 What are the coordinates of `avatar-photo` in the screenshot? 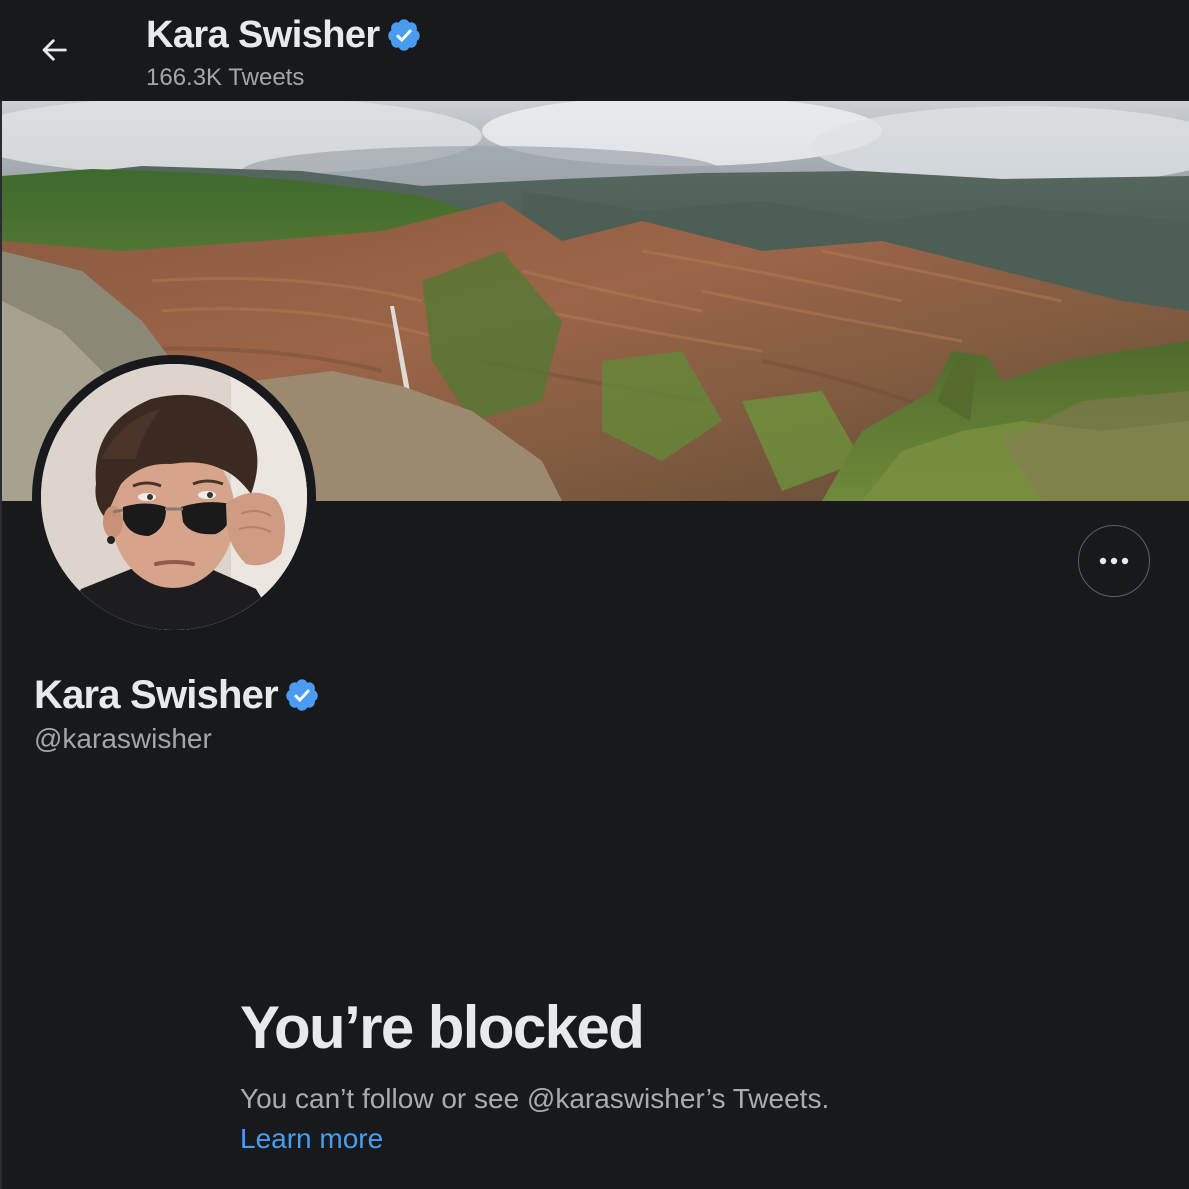 It's located at (174, 497).